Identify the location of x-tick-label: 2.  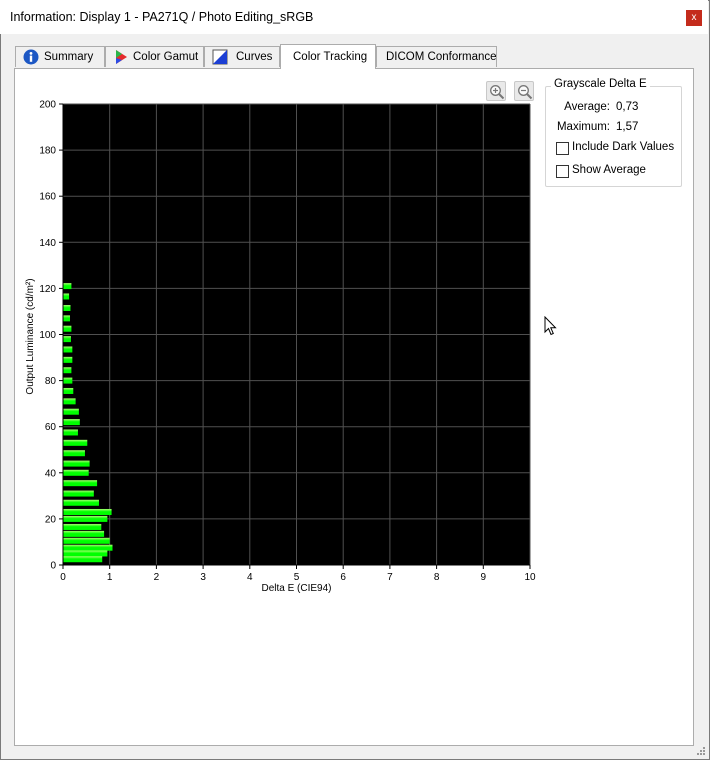
(157, 577).